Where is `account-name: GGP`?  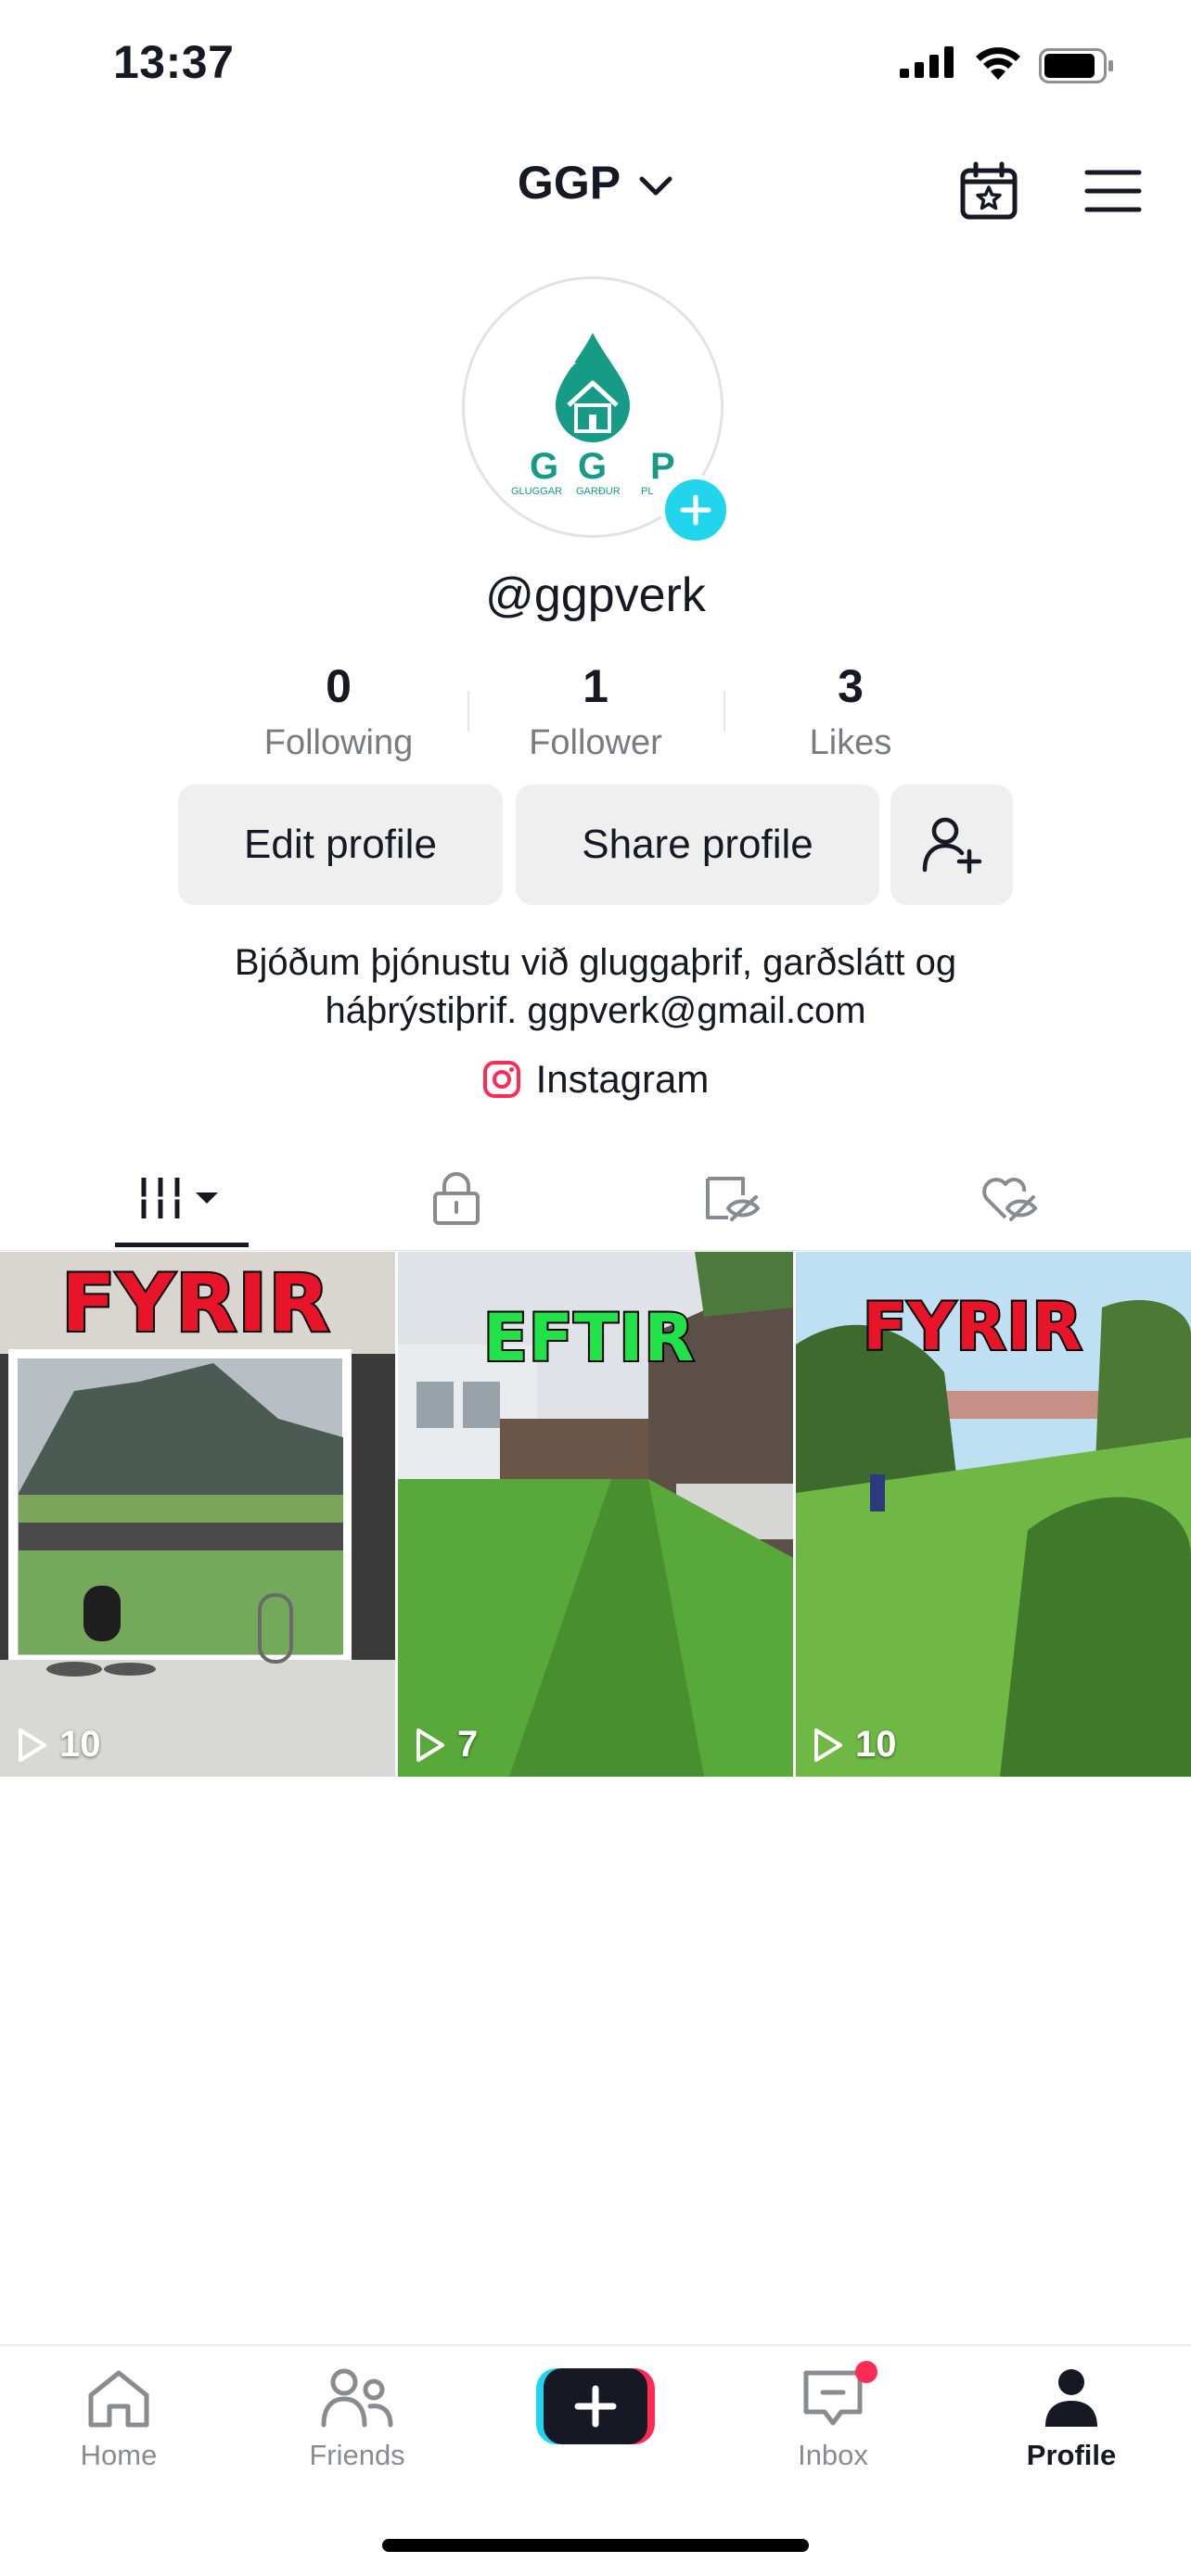
account-name: GGP is located at coordinates (569, 183).